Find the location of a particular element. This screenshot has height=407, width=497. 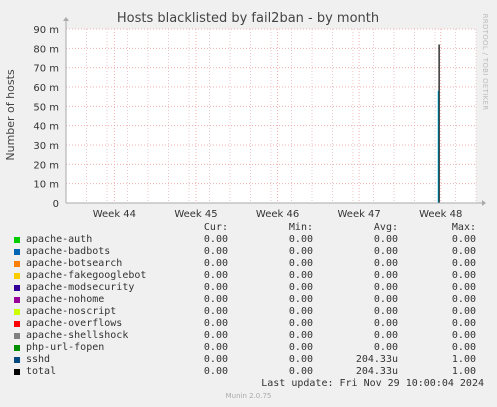

legend-series-name: apache-botsearch is located at coordinates (74, 263).